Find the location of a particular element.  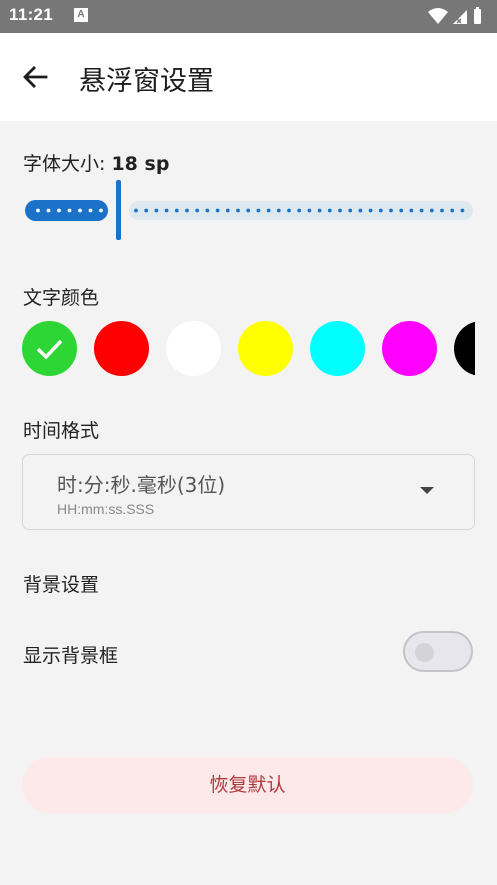

reset-default-button: 恢复默认 is located at coordinates (247, 785).